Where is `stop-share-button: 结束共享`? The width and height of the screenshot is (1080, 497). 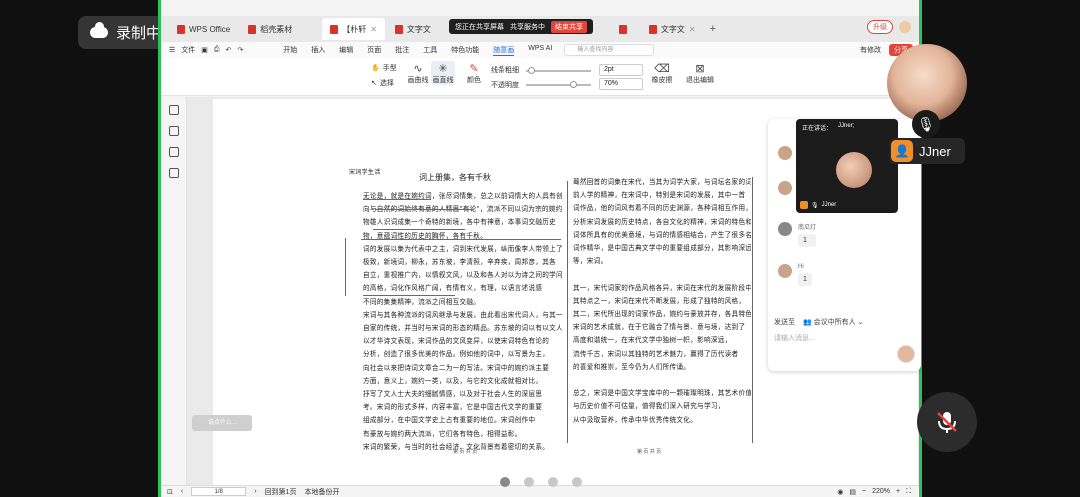
stop-share-button: 结束共享 is located at coordinates (569, 26).